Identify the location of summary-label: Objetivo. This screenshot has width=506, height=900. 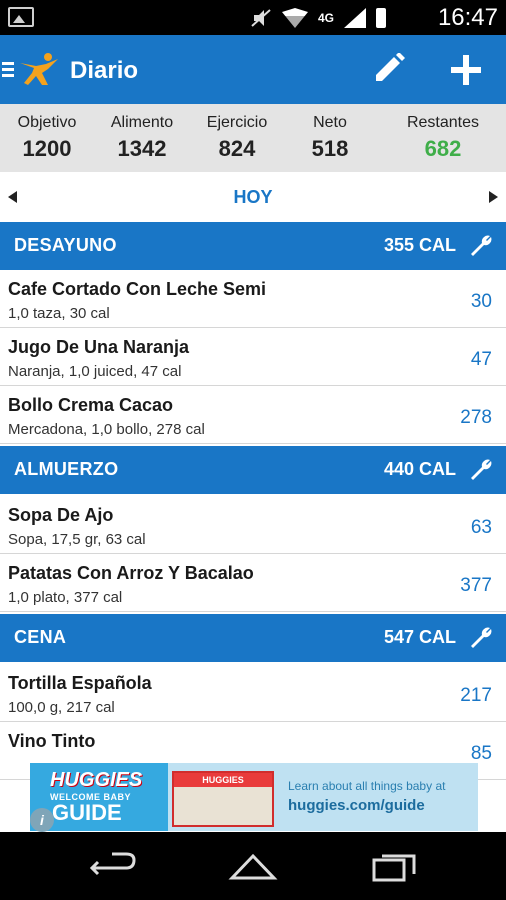
(47, 122).